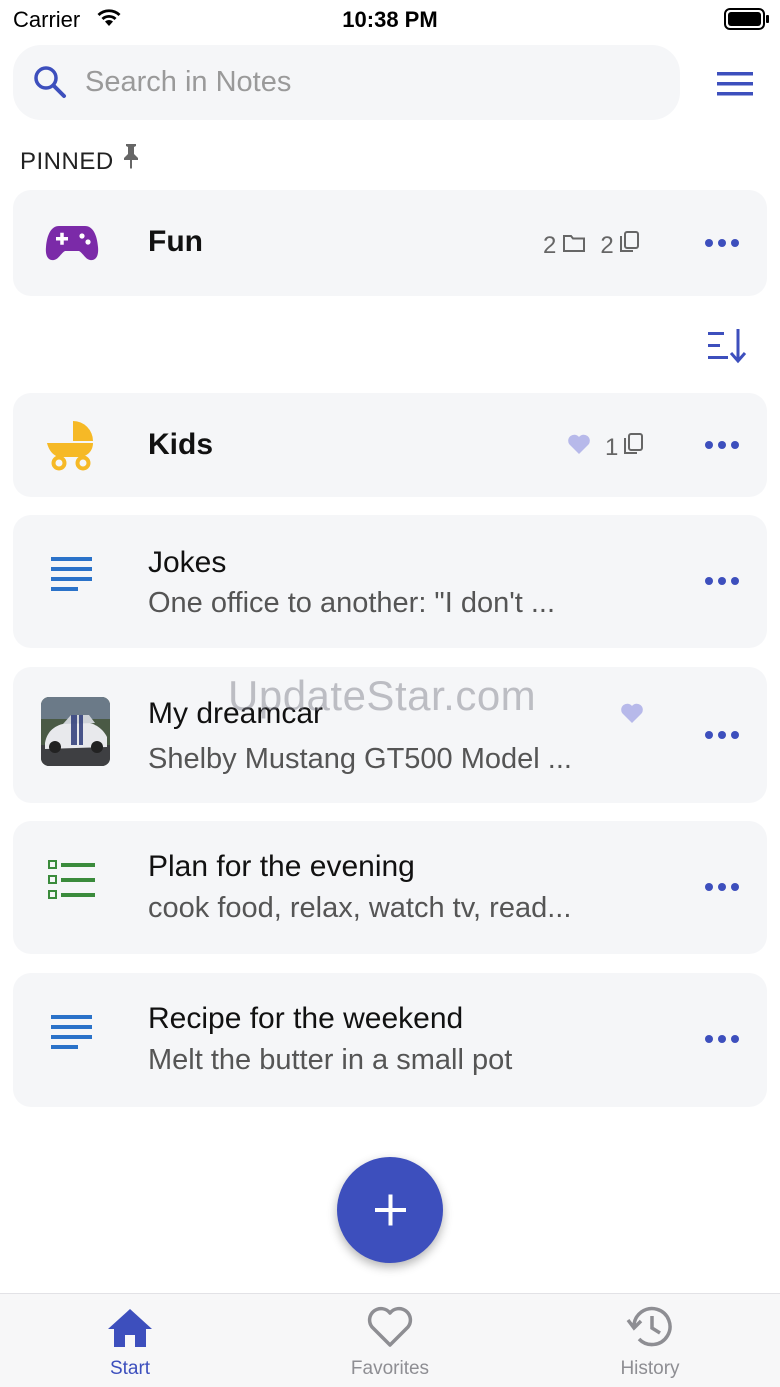 This screenshot has height=1387, width=780. What do you see at coordinates (747, 21) in the screenshot?
I see `battery-icon` at bounding box center [747, 21].